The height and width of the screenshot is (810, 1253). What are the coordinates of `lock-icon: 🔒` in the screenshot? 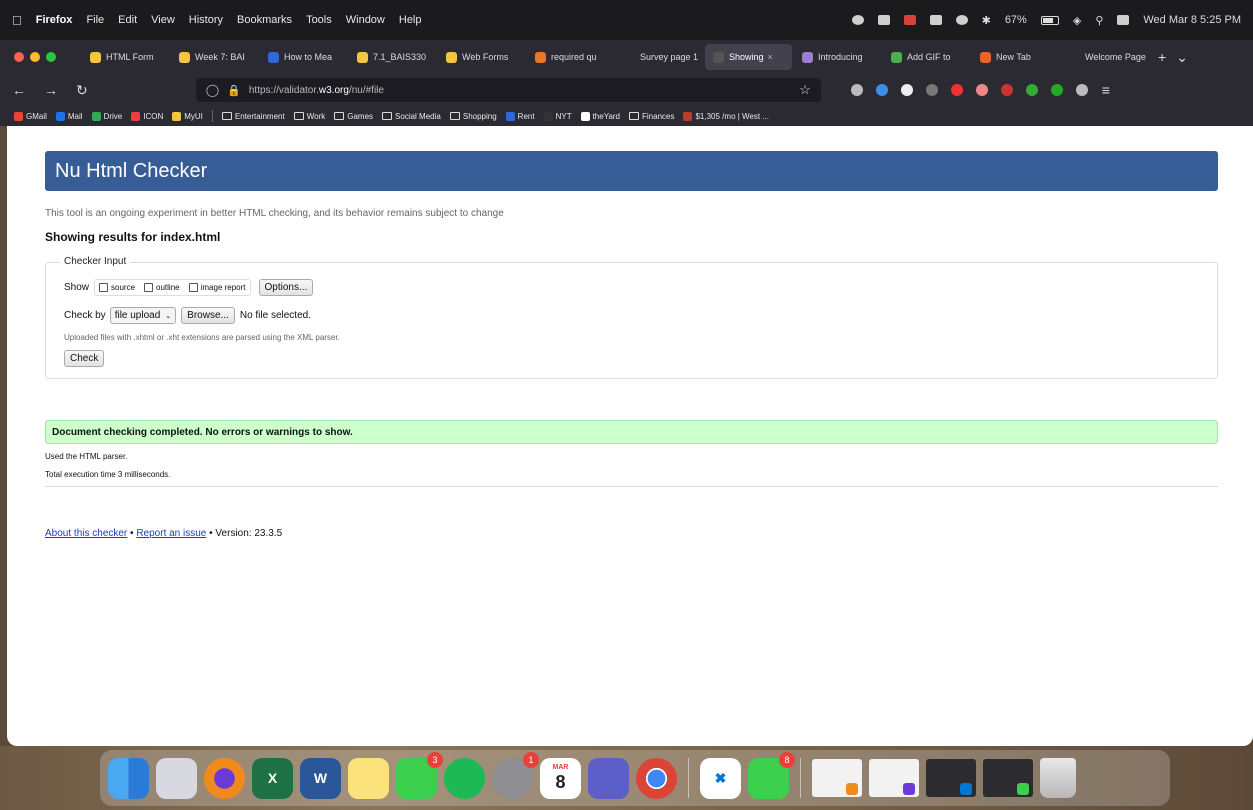 It's located at (234, 90).